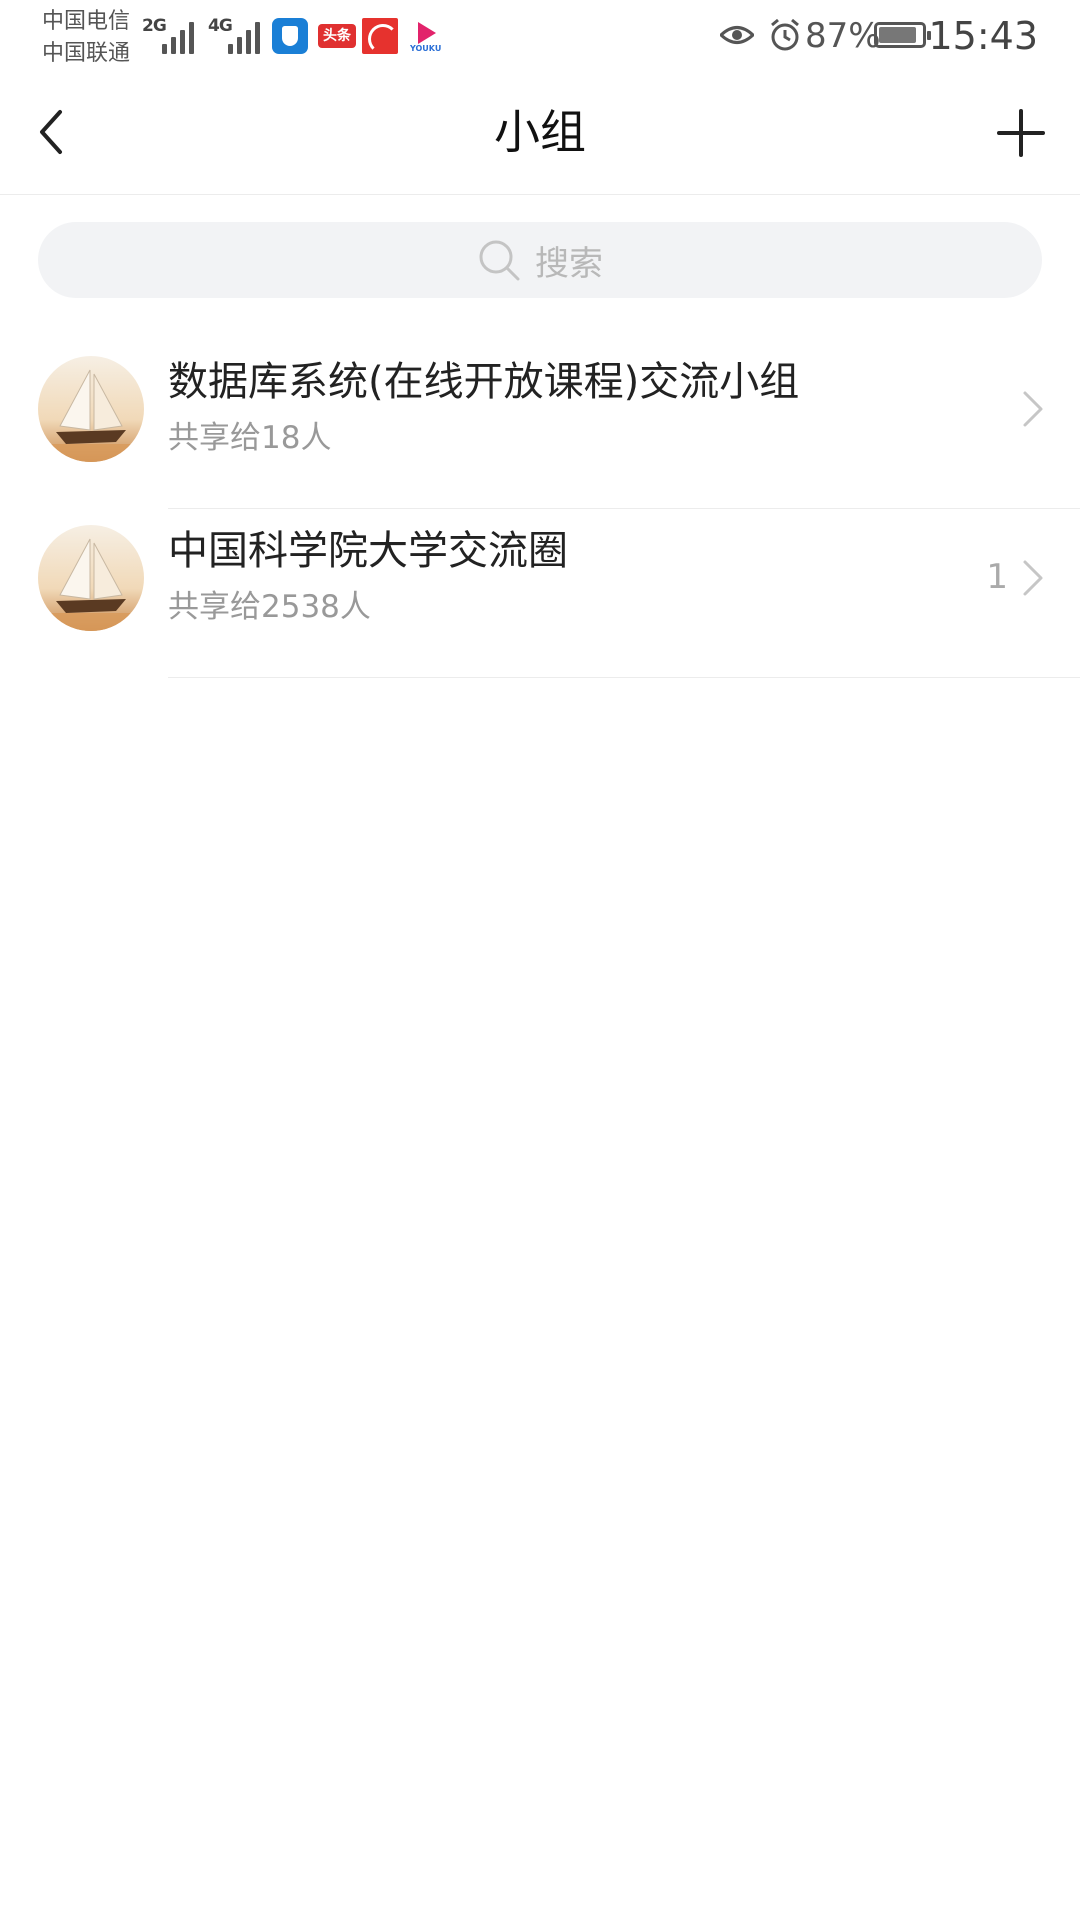 This screenshot has height=1920, width=1080. I want to click on group-name: 数据库系统(在线开放课程)交流小组, so click(484, 382).